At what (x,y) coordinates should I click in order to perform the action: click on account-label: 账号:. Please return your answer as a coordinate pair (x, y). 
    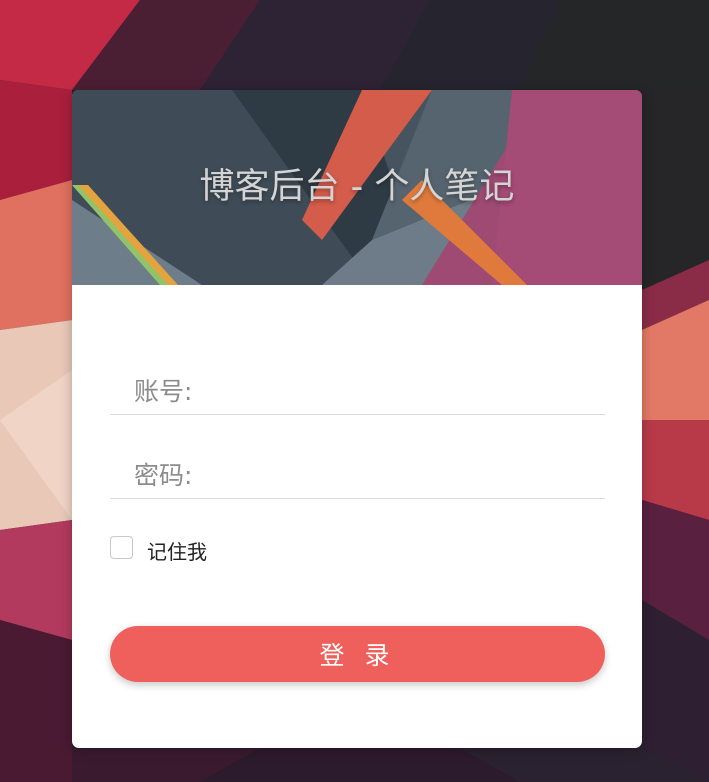
    Looking at the image, I should click on (163, 391).